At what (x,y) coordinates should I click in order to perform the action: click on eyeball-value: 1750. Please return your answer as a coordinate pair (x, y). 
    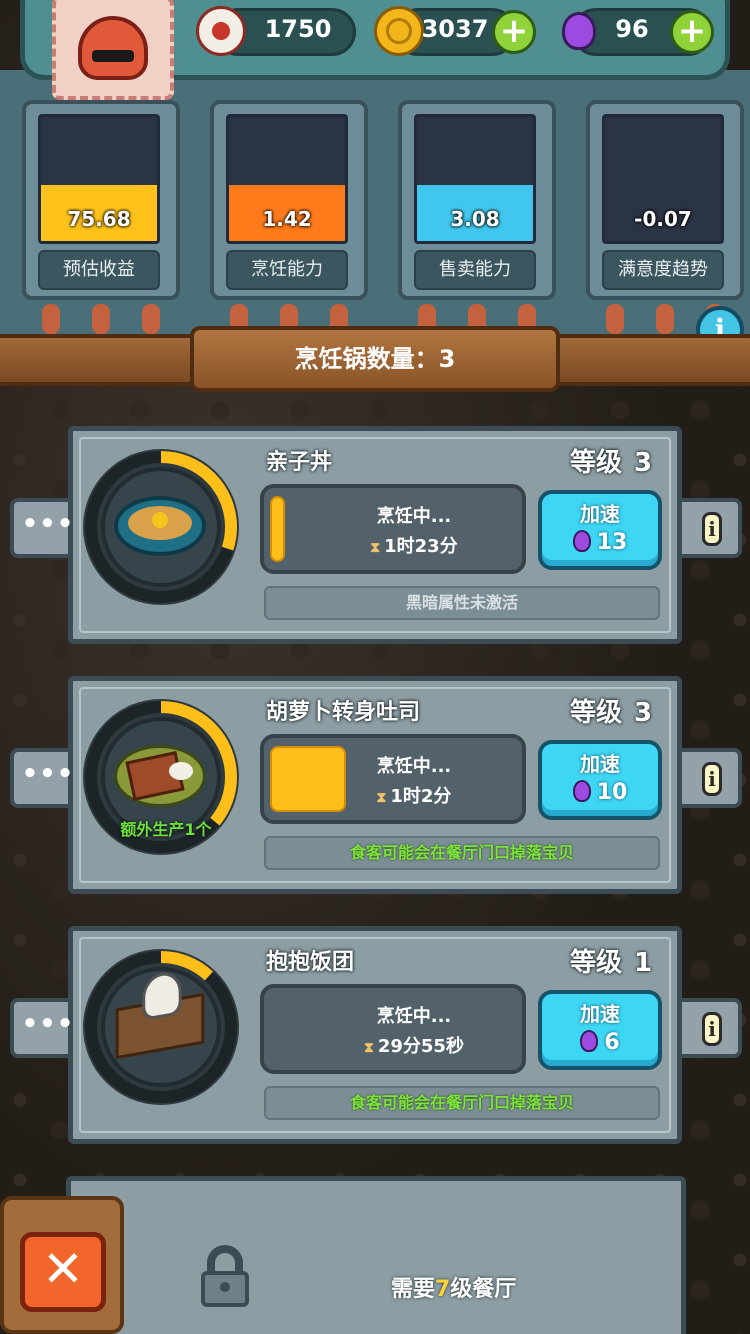
    Looking at the image, I should click on (298, 29).